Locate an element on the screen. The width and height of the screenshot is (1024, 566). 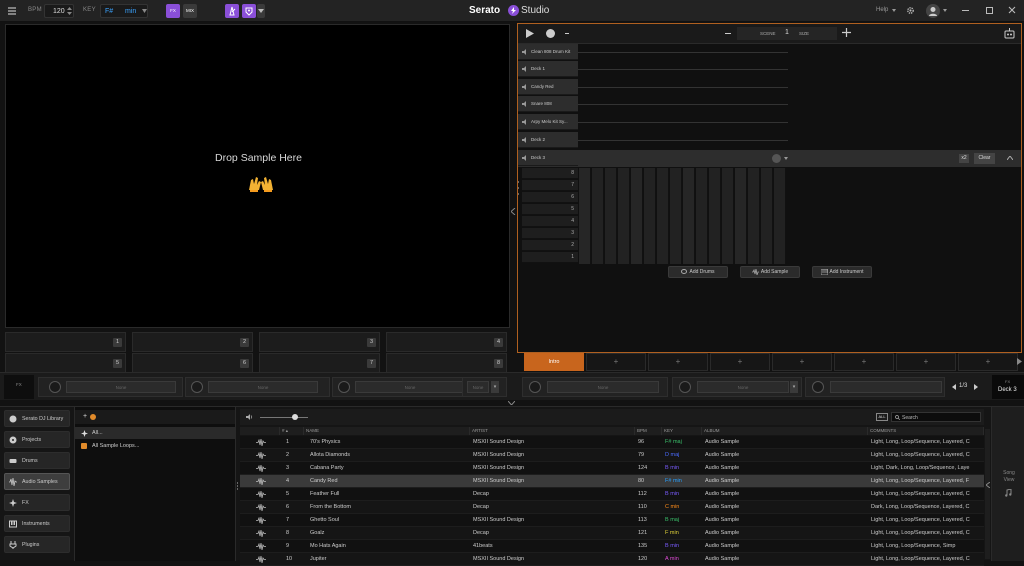
column-header-bpm: BPM is located at coordinates (648, 431).